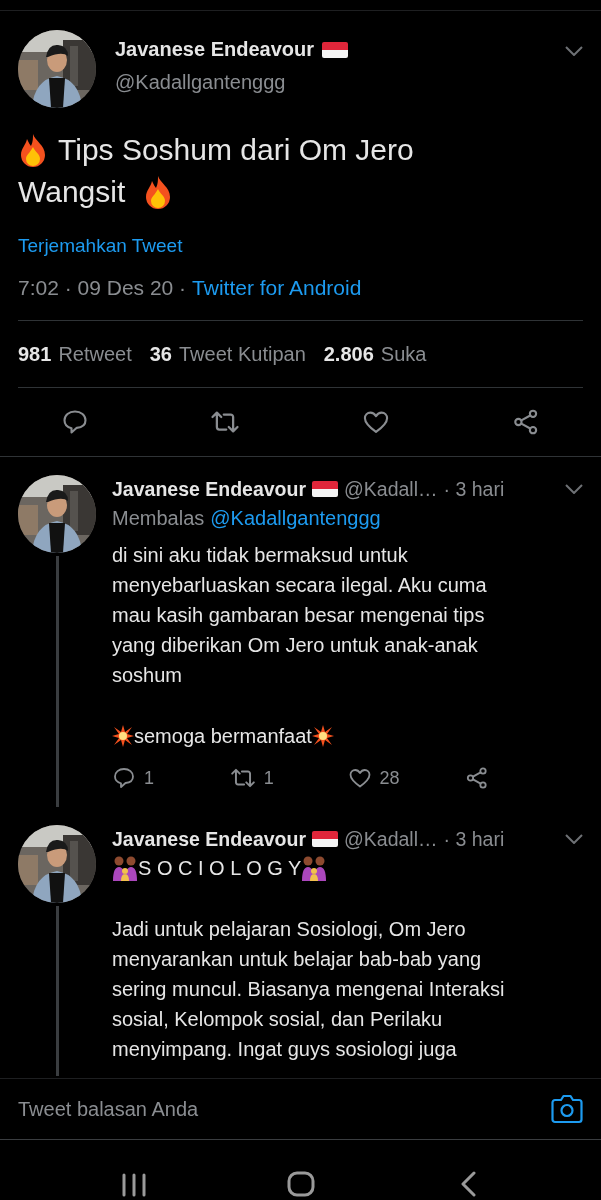 Image resolution: width=601 pixels, height=1200 pixels. Describe the element at coordinates (277, 288) in the screenshot. I see `source-link: Twitter for Android` at that location.